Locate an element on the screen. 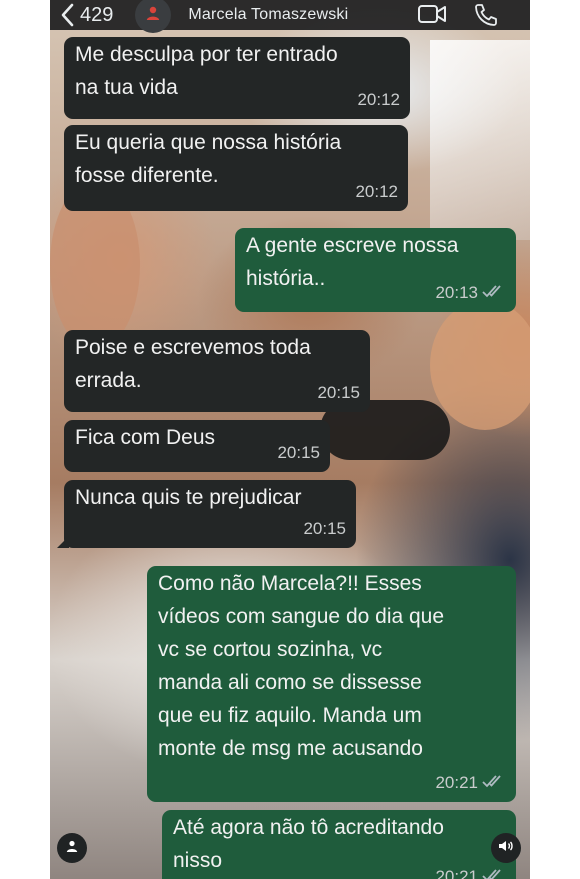 The height and width of the screenshot is (879, 580). background-photo-shape is located at coordinates (480, 365).